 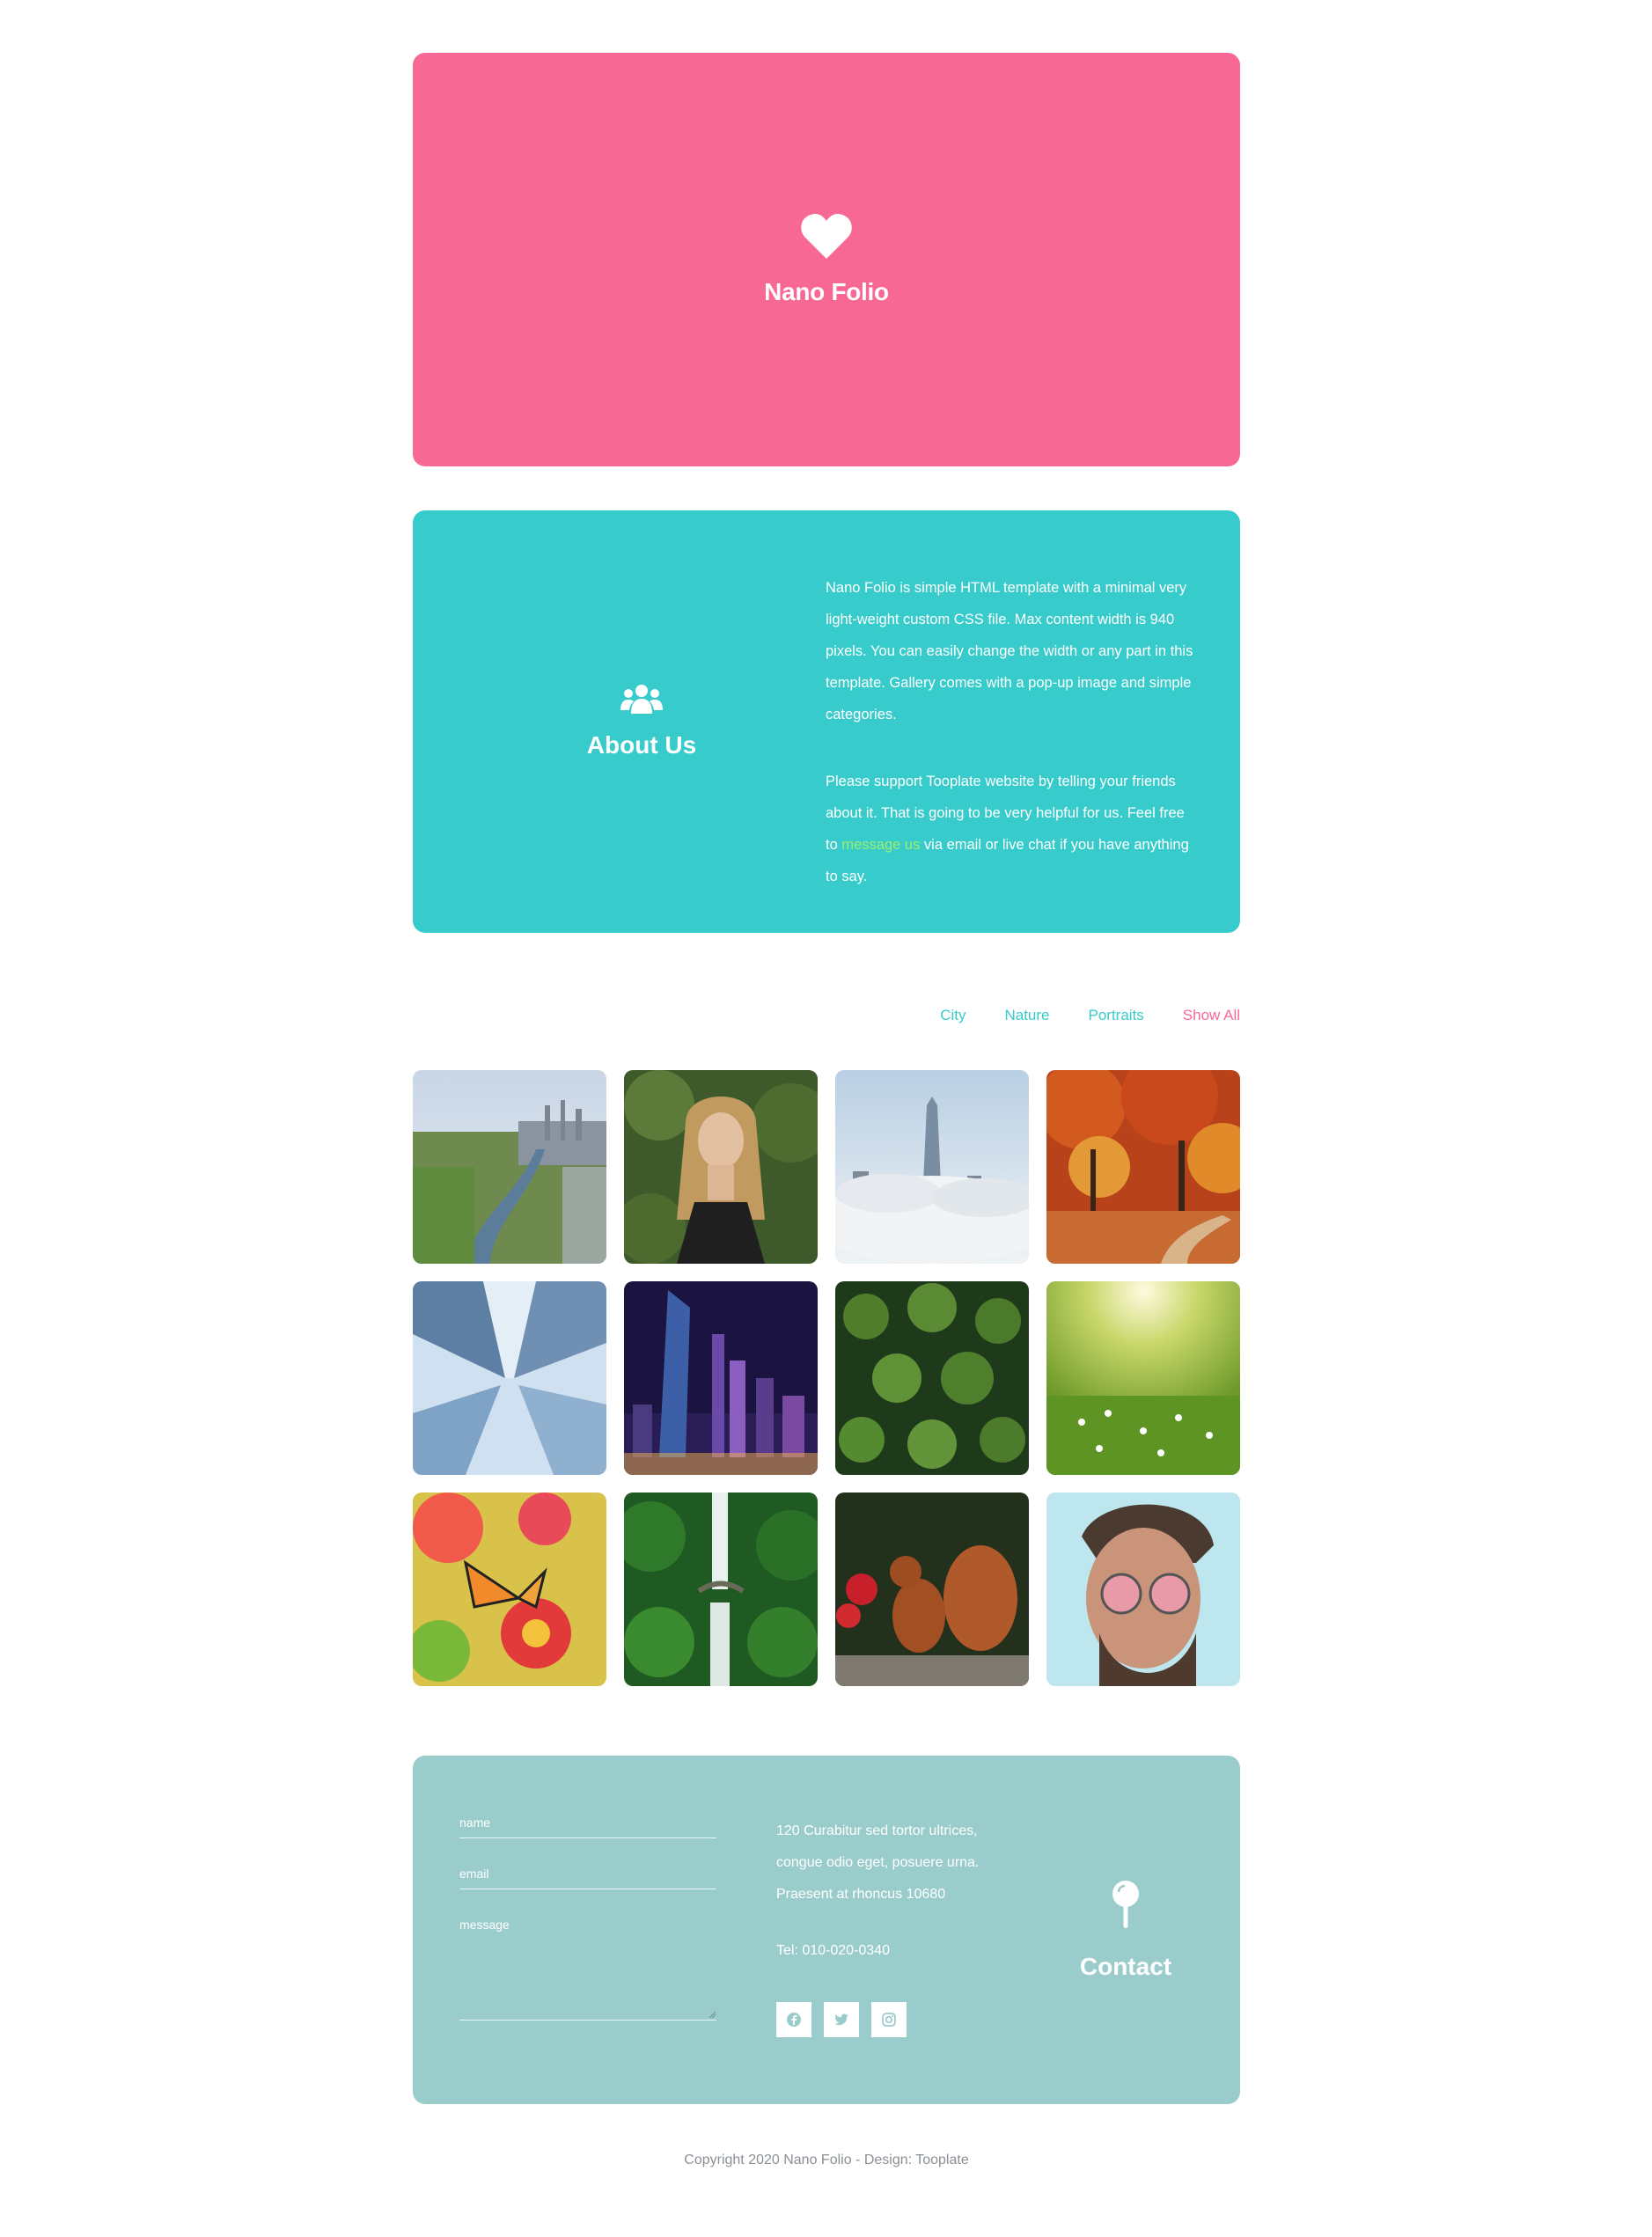 I want to click on filter-show-all: Show All, so click(x=1211, y=1020).